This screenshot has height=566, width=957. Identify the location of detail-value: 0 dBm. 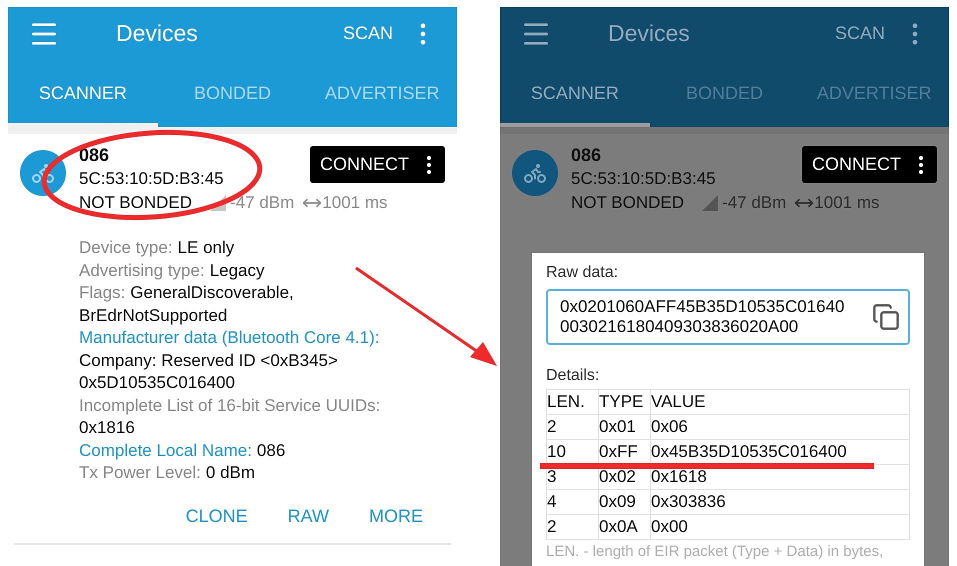
(231, 473).